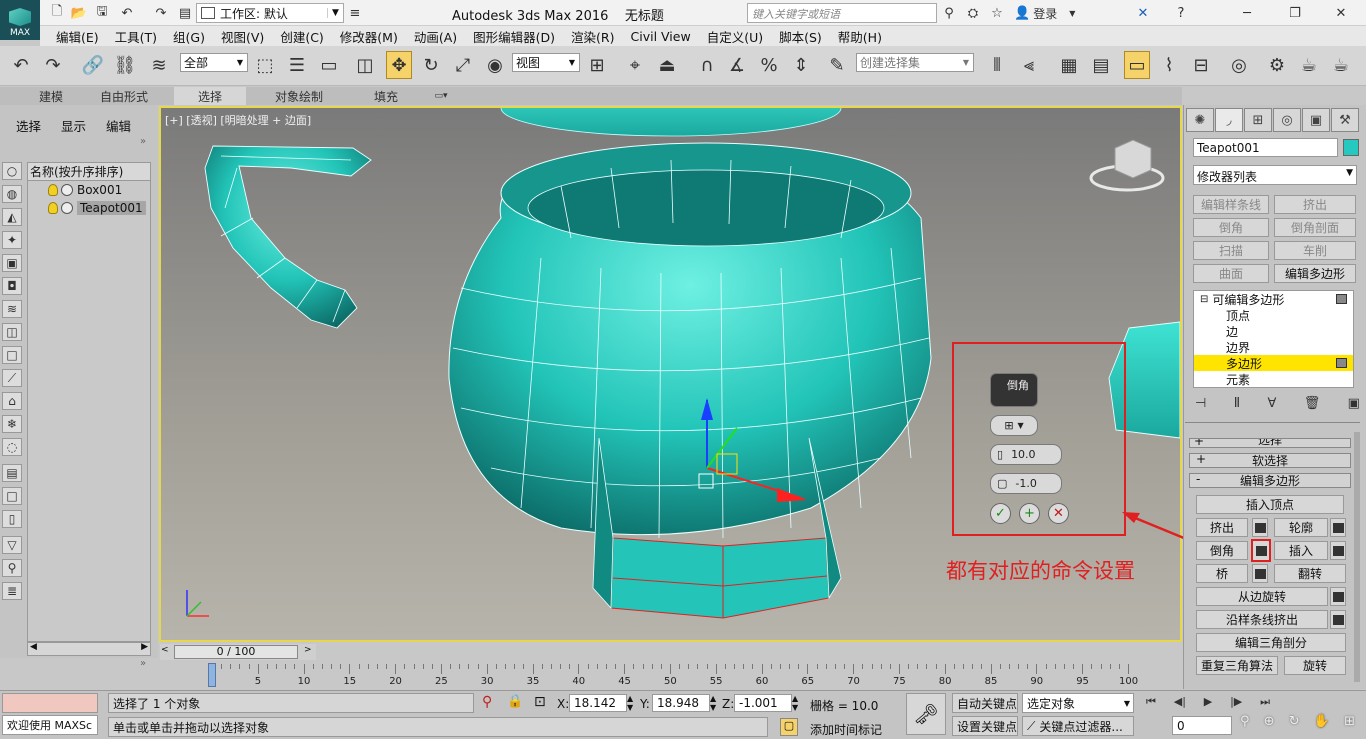  Describe the element at coordinates (1260, 573) in the screenshot. I see `bridge-settings-icon` at that location.